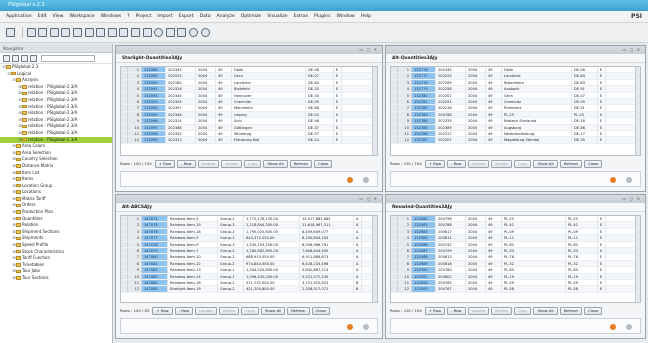  Describe the element at coordinates (585, 121) in the screenshot. I see `table-cell: DE-18` at that location.